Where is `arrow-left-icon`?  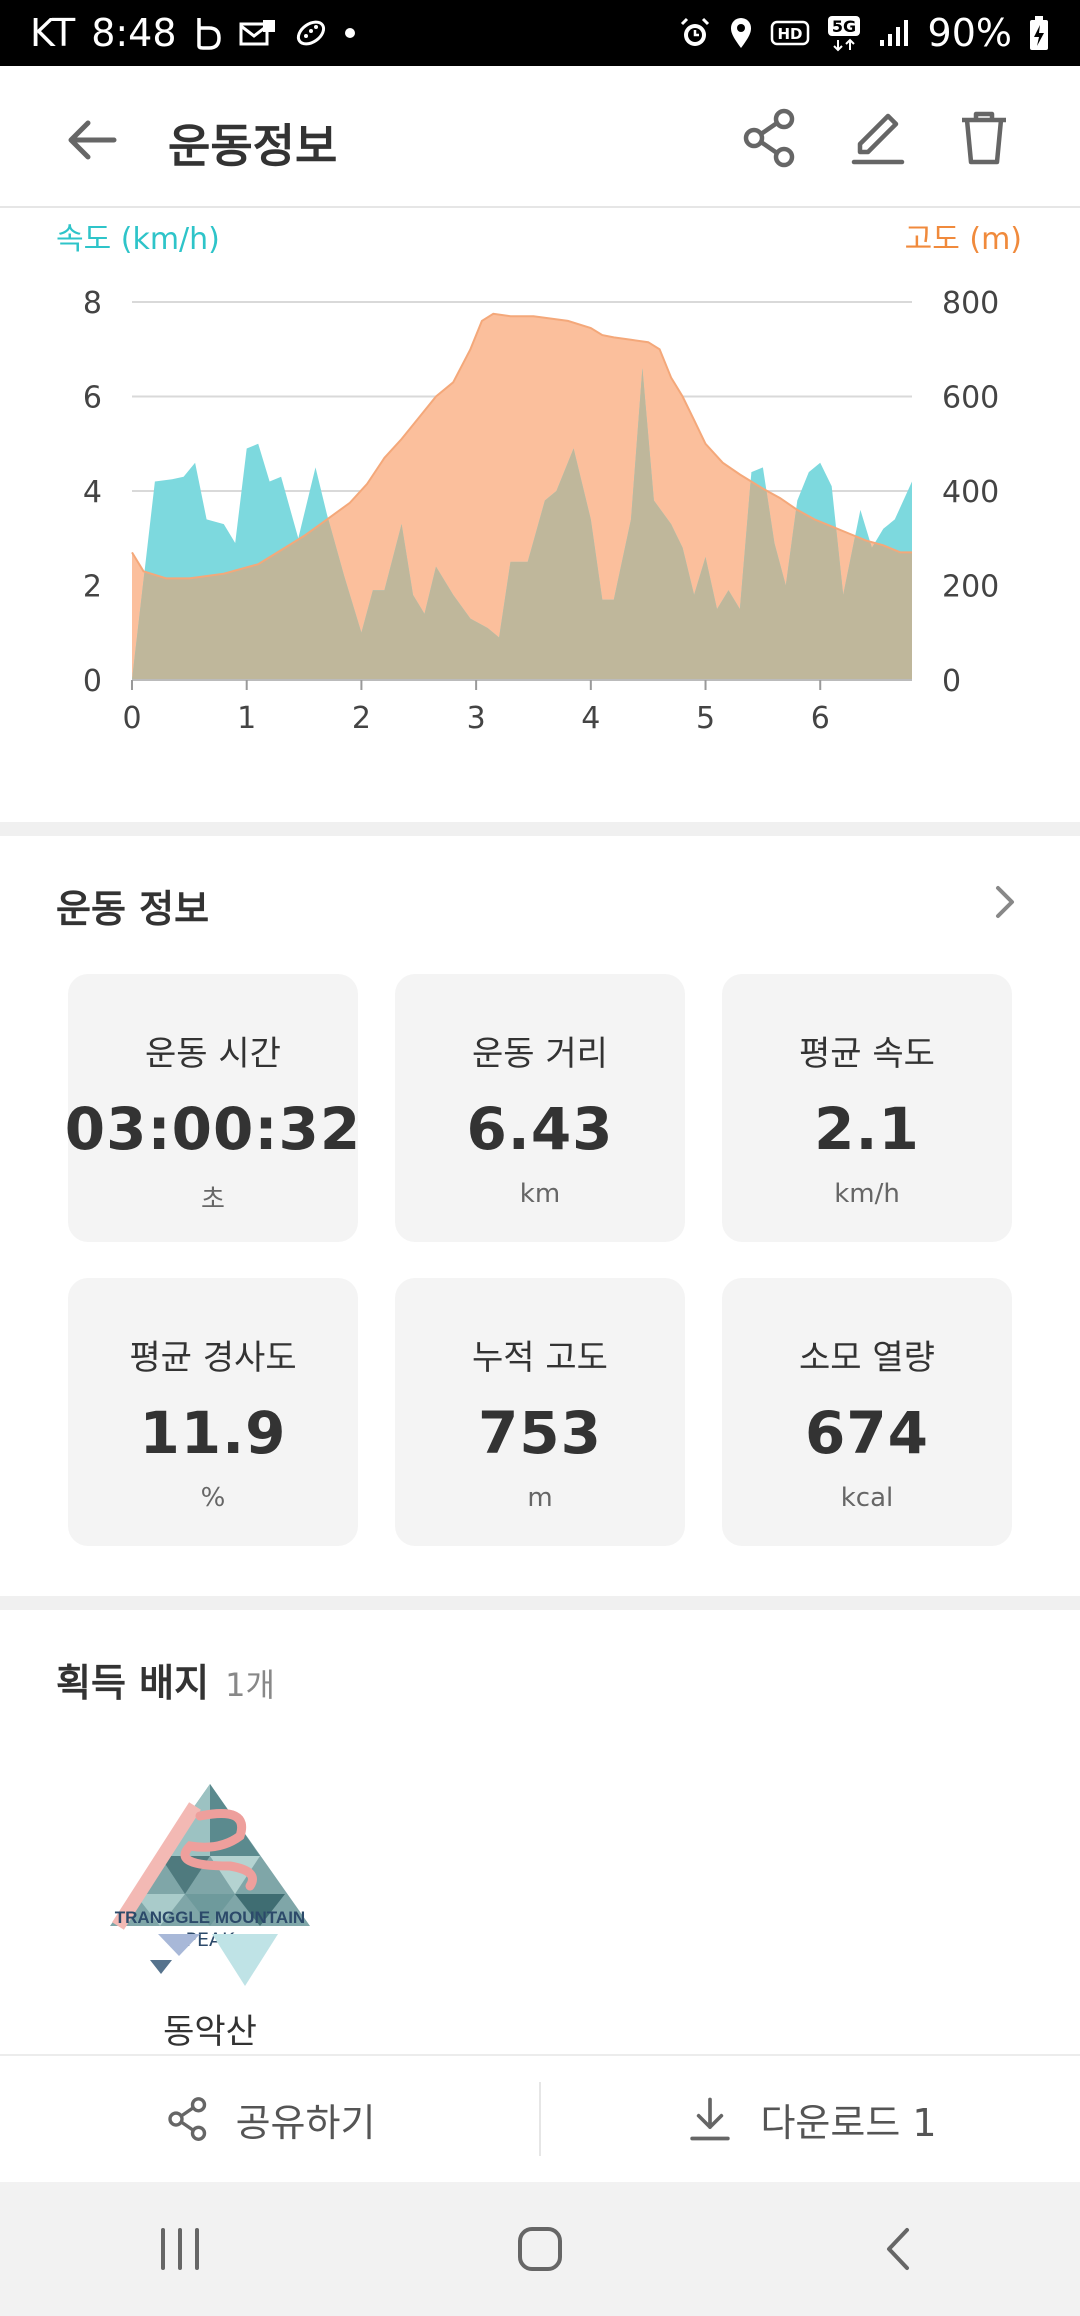
arrow-left-icon is located at coordinates (92, 140).